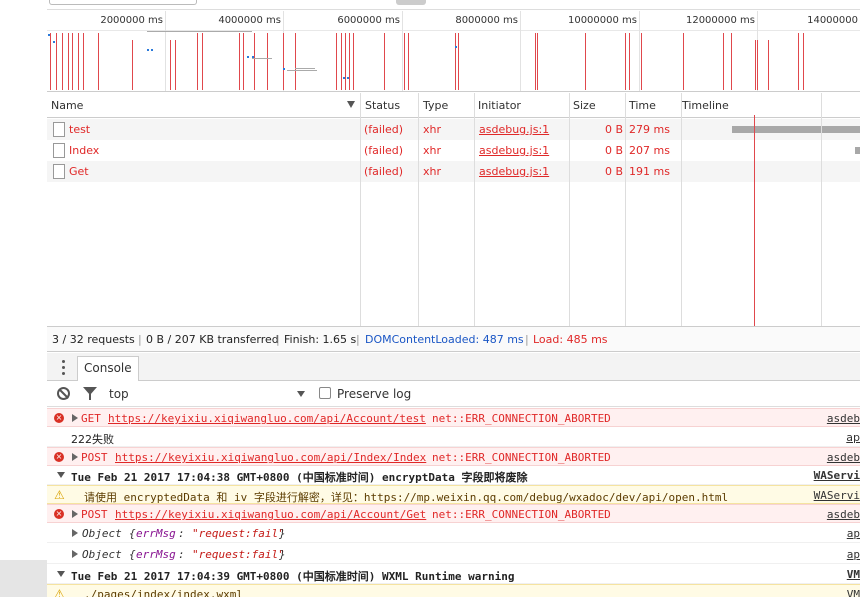 The width and height of the screenshot is (860, 597). I want to click on tick-gridline, so click(402, 51).